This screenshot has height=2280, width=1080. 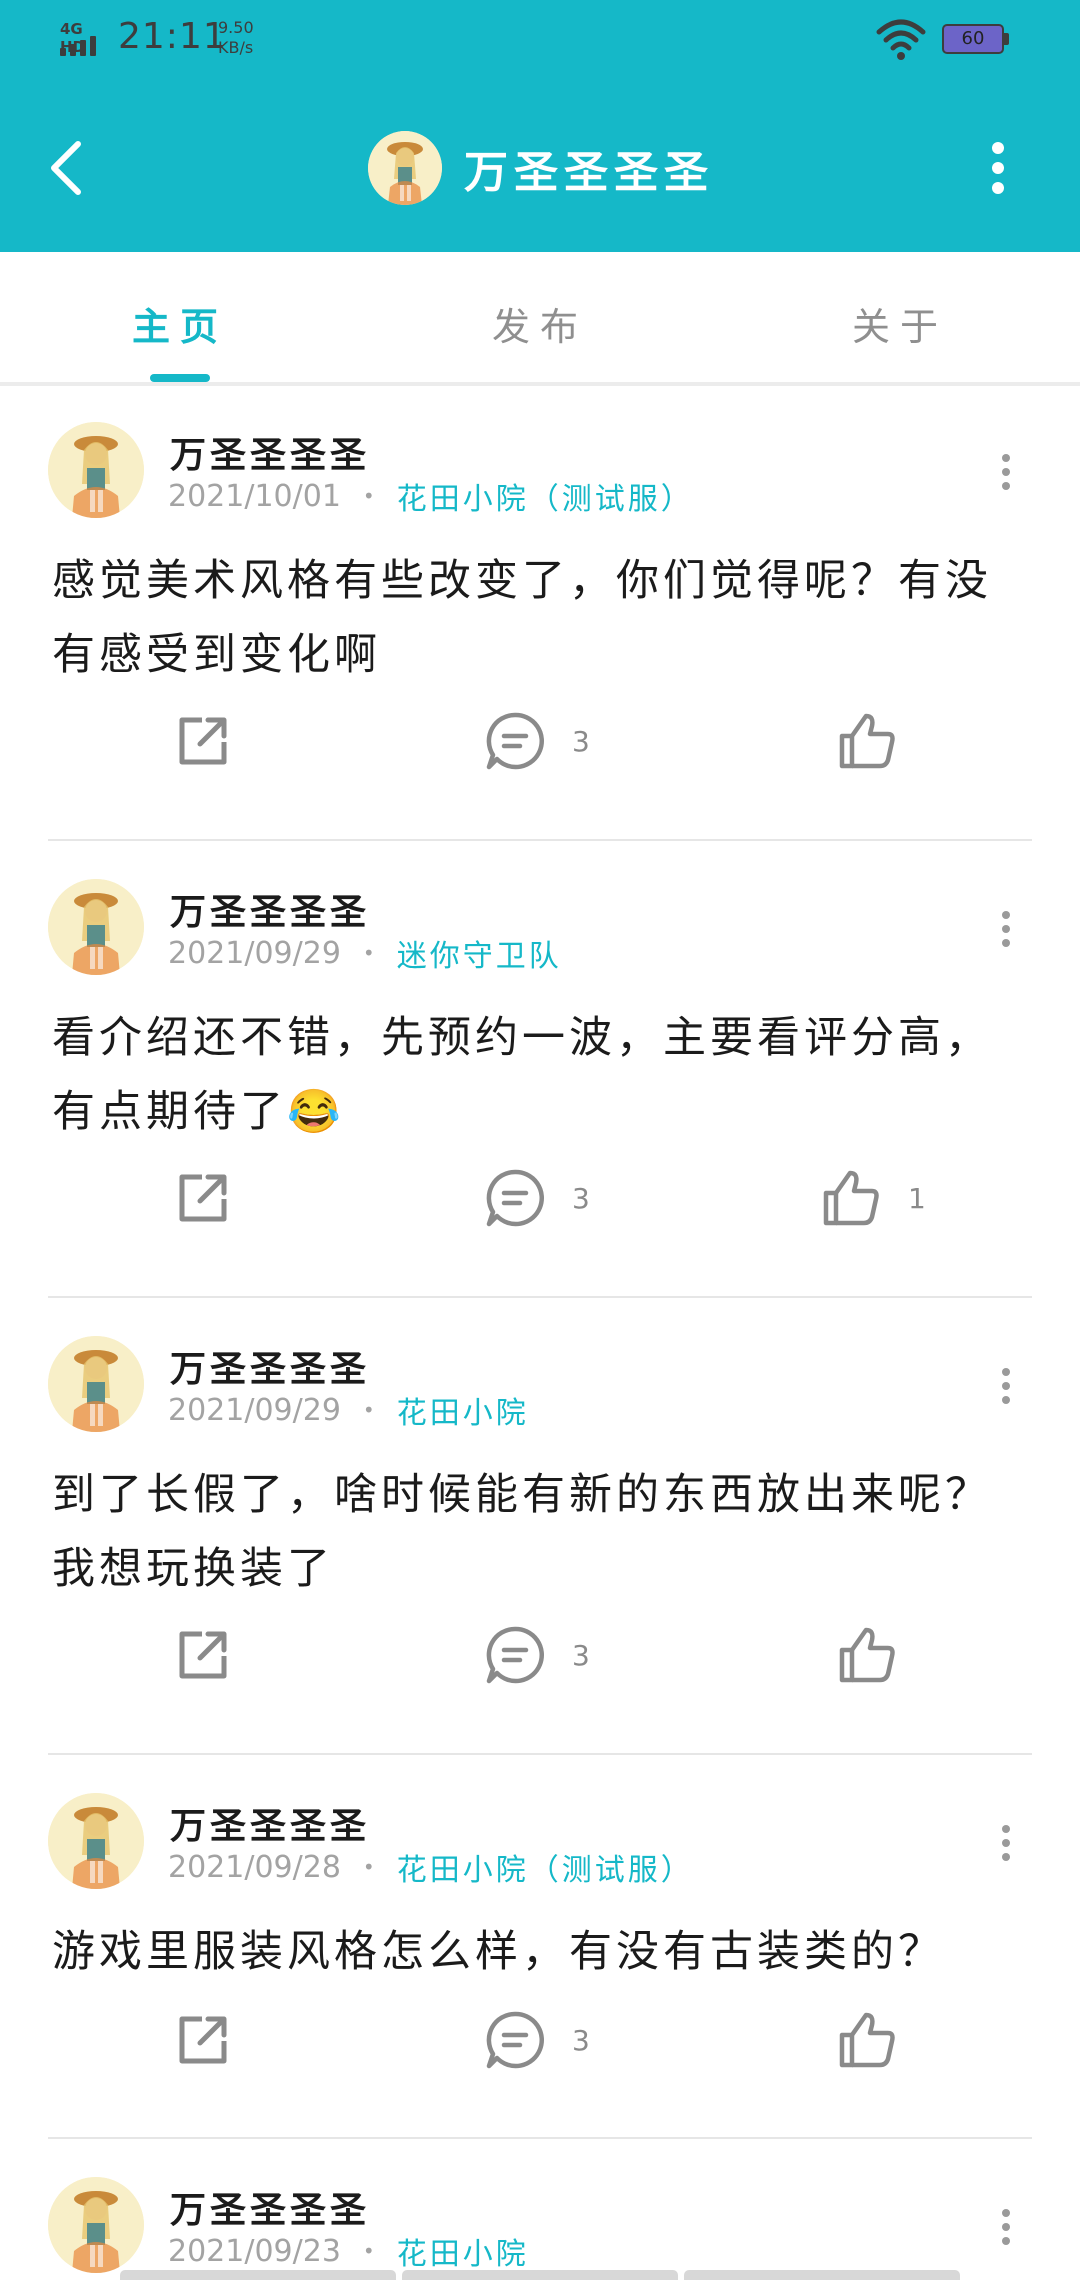 I want to click on post-meta: 2021/09/29 • 迷你守卫队, so click(x=365, y=953).